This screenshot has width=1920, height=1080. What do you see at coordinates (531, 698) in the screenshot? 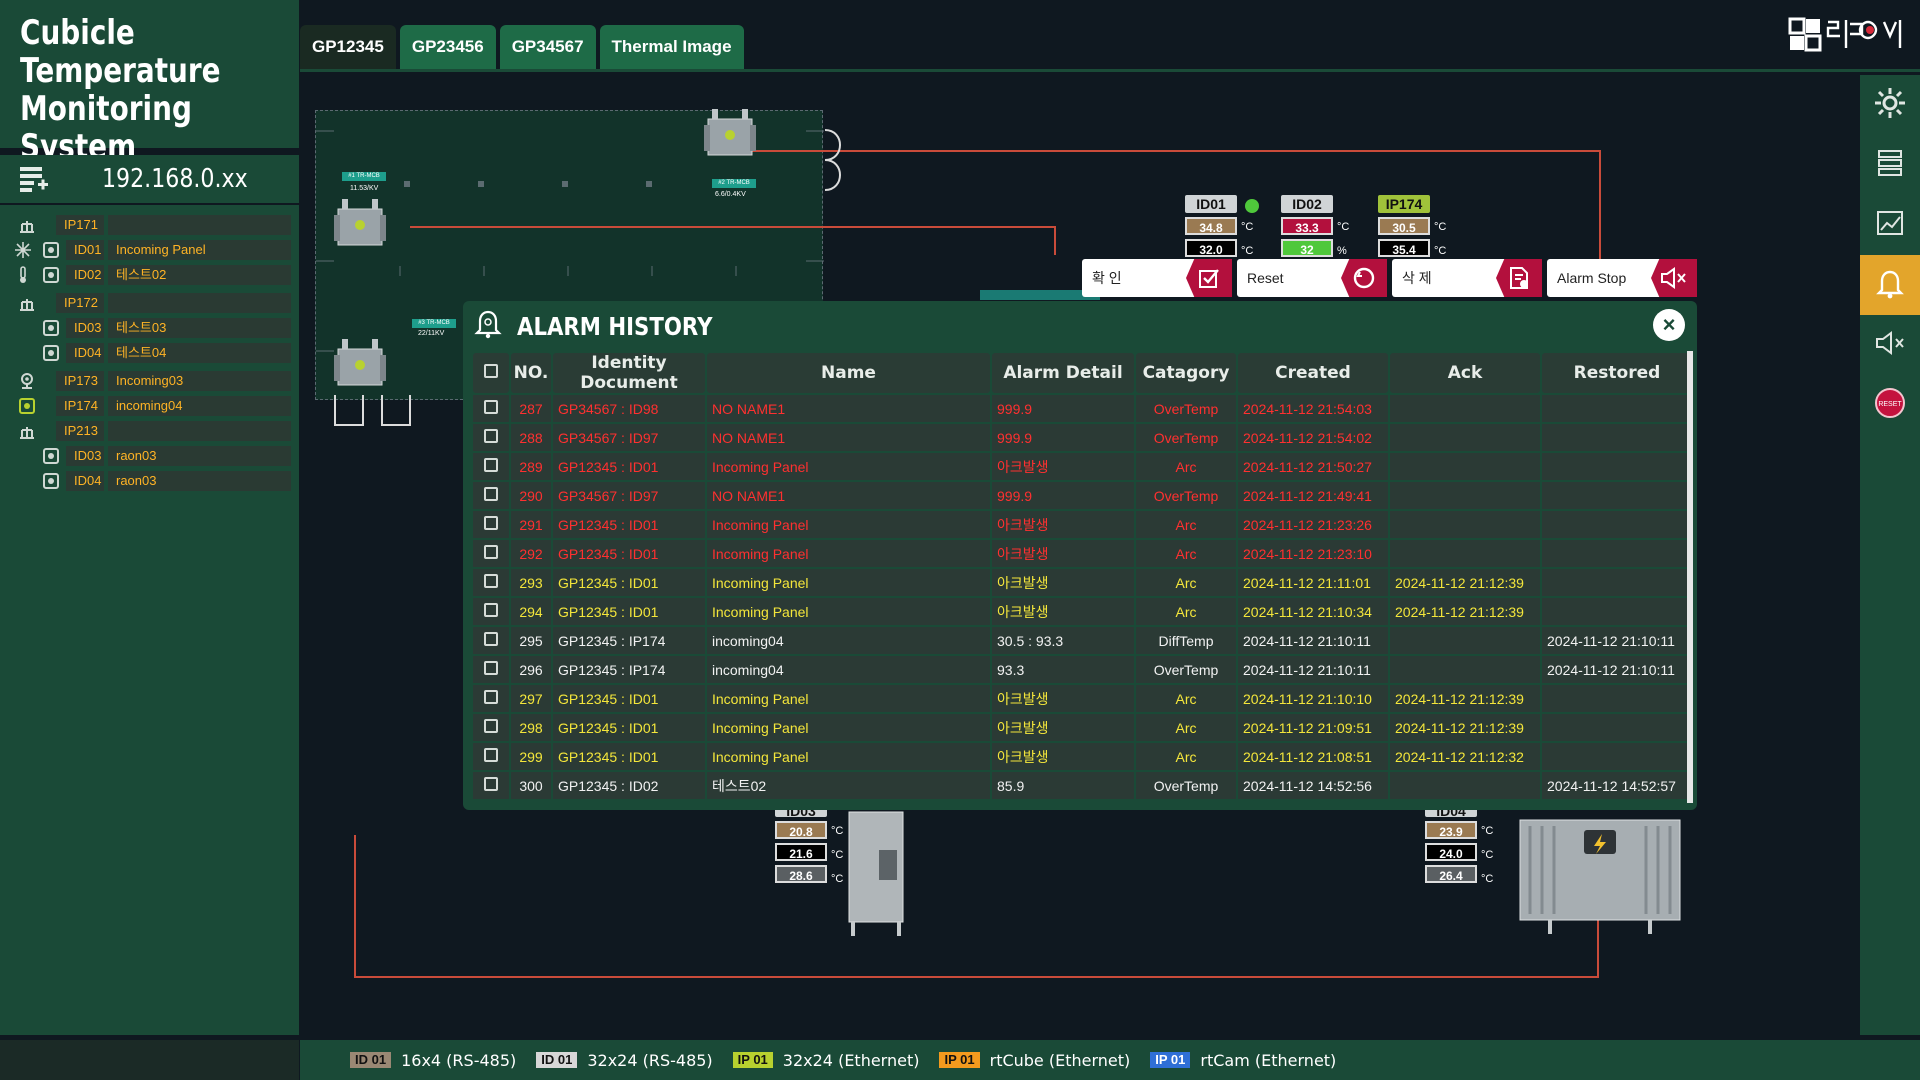
I see `cell-no: 297` at bounding box center [531, 698].